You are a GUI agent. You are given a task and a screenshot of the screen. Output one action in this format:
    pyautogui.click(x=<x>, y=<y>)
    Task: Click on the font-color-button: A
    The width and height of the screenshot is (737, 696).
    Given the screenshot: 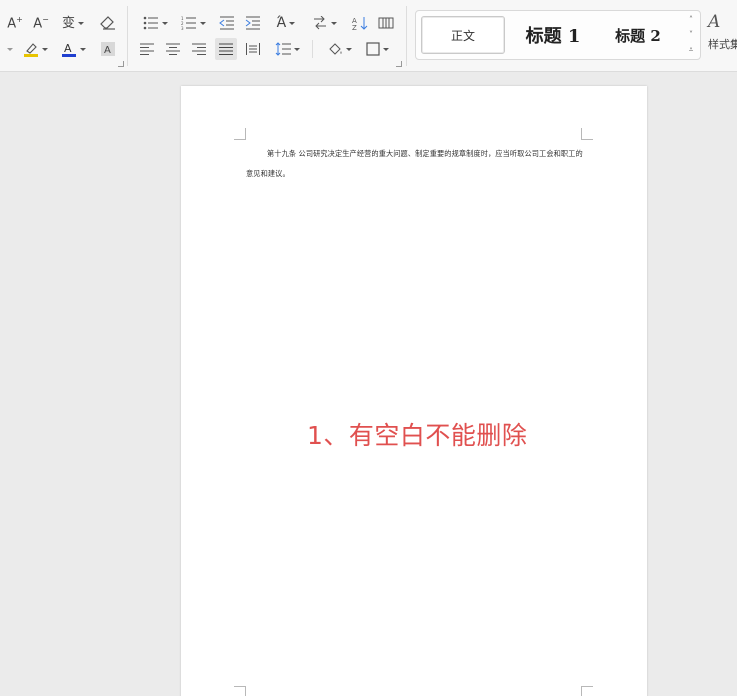 What is the action you would take?
    pyautogui.click(x=73, y=49)
    